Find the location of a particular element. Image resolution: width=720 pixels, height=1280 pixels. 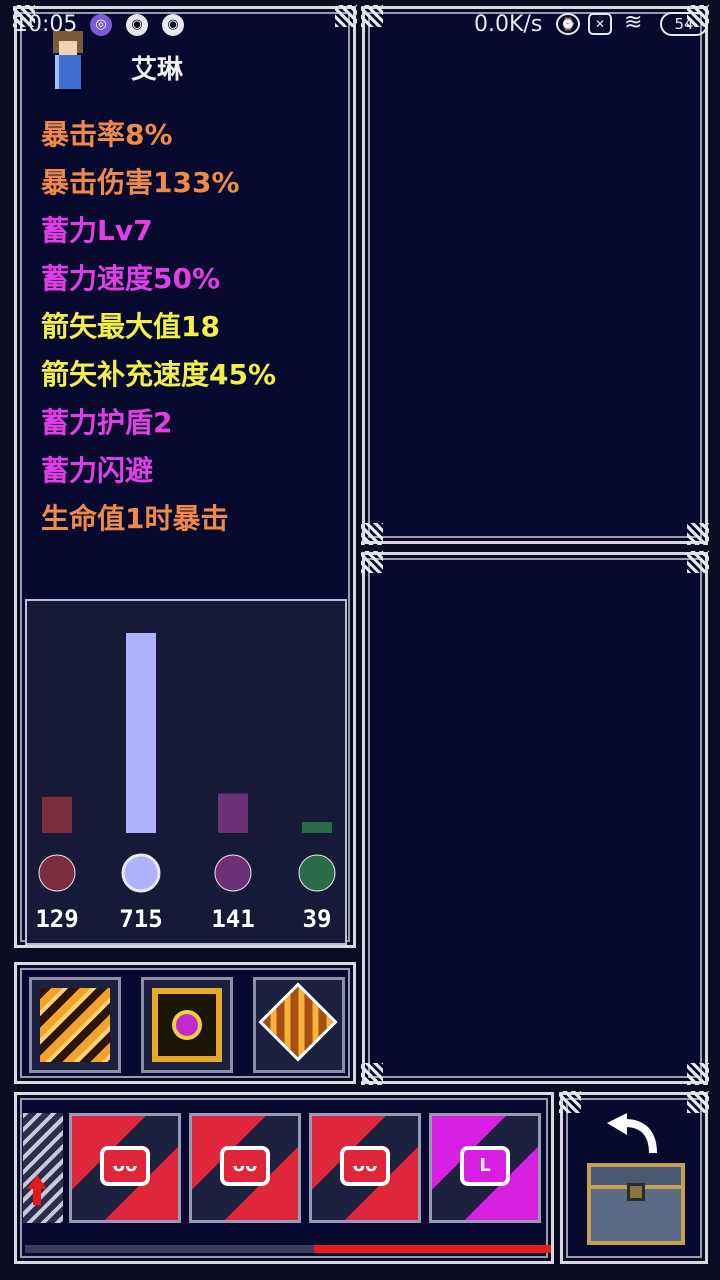

deck-pile is located at coordinates (43, 1168).